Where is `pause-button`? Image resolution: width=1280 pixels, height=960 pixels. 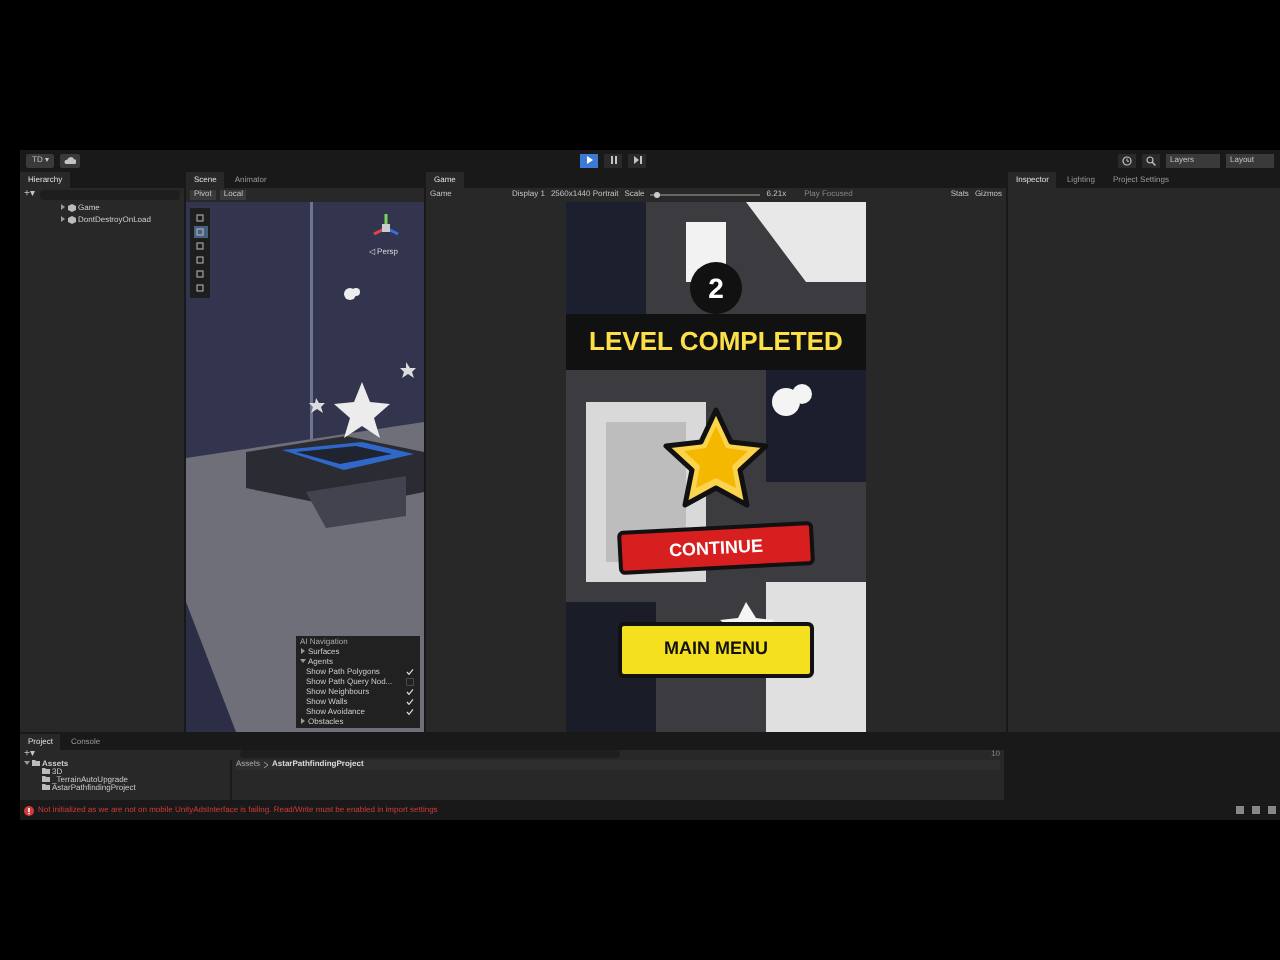
pause-button is located at coordinates (613, 160).